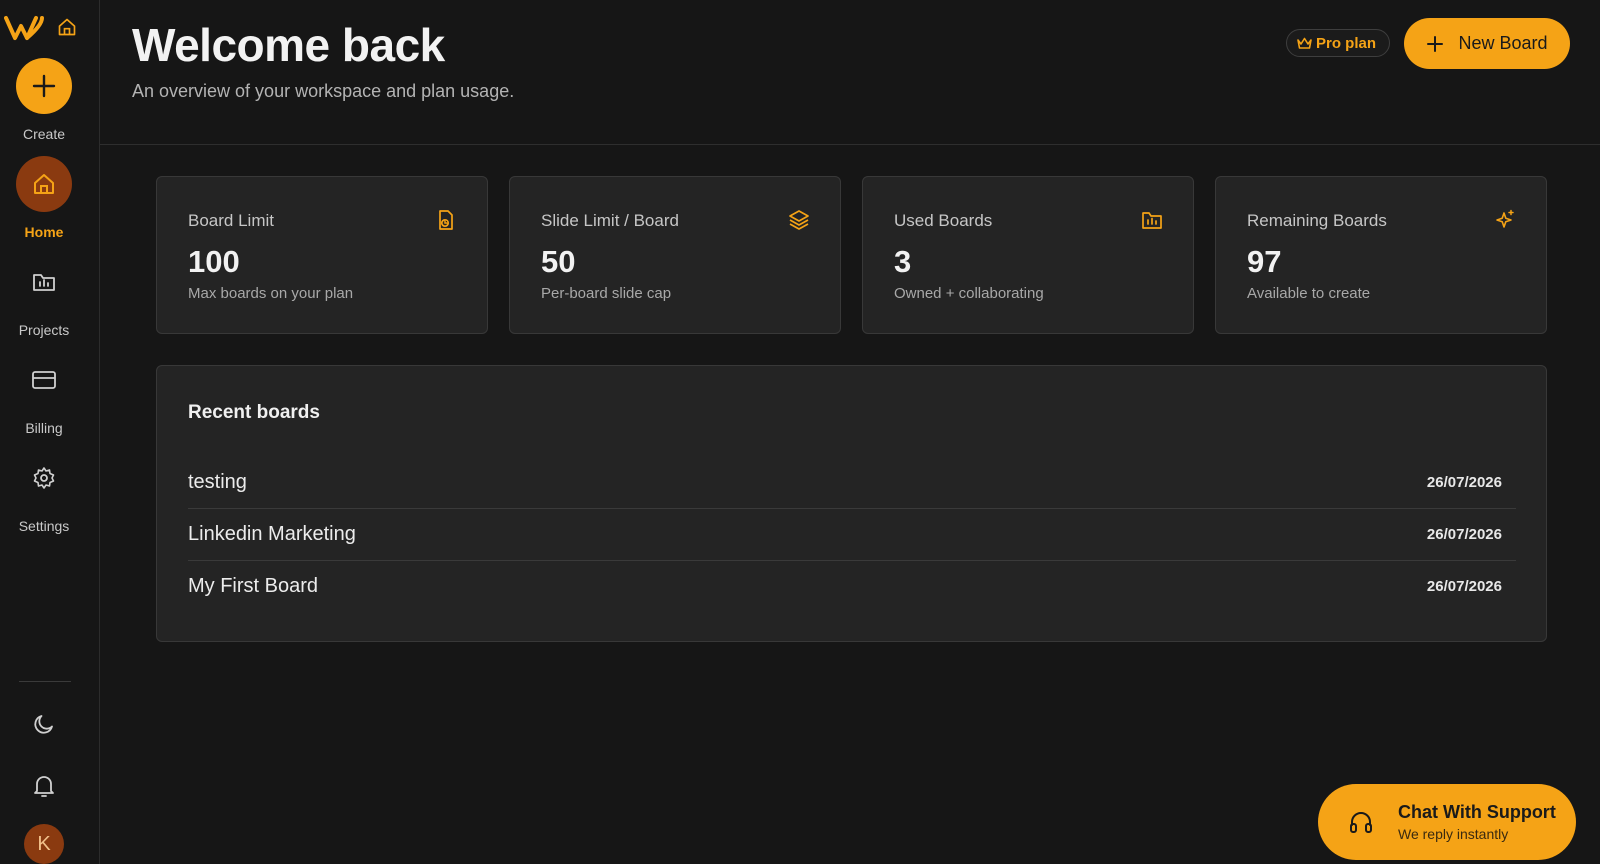 Image resolution: width=1600 pixels, height=864 pixels. What do you see at coordinates (44, 428) in the screenshot?
I see `sidebar-item-label: Billing` at bounding box center [44, 428].